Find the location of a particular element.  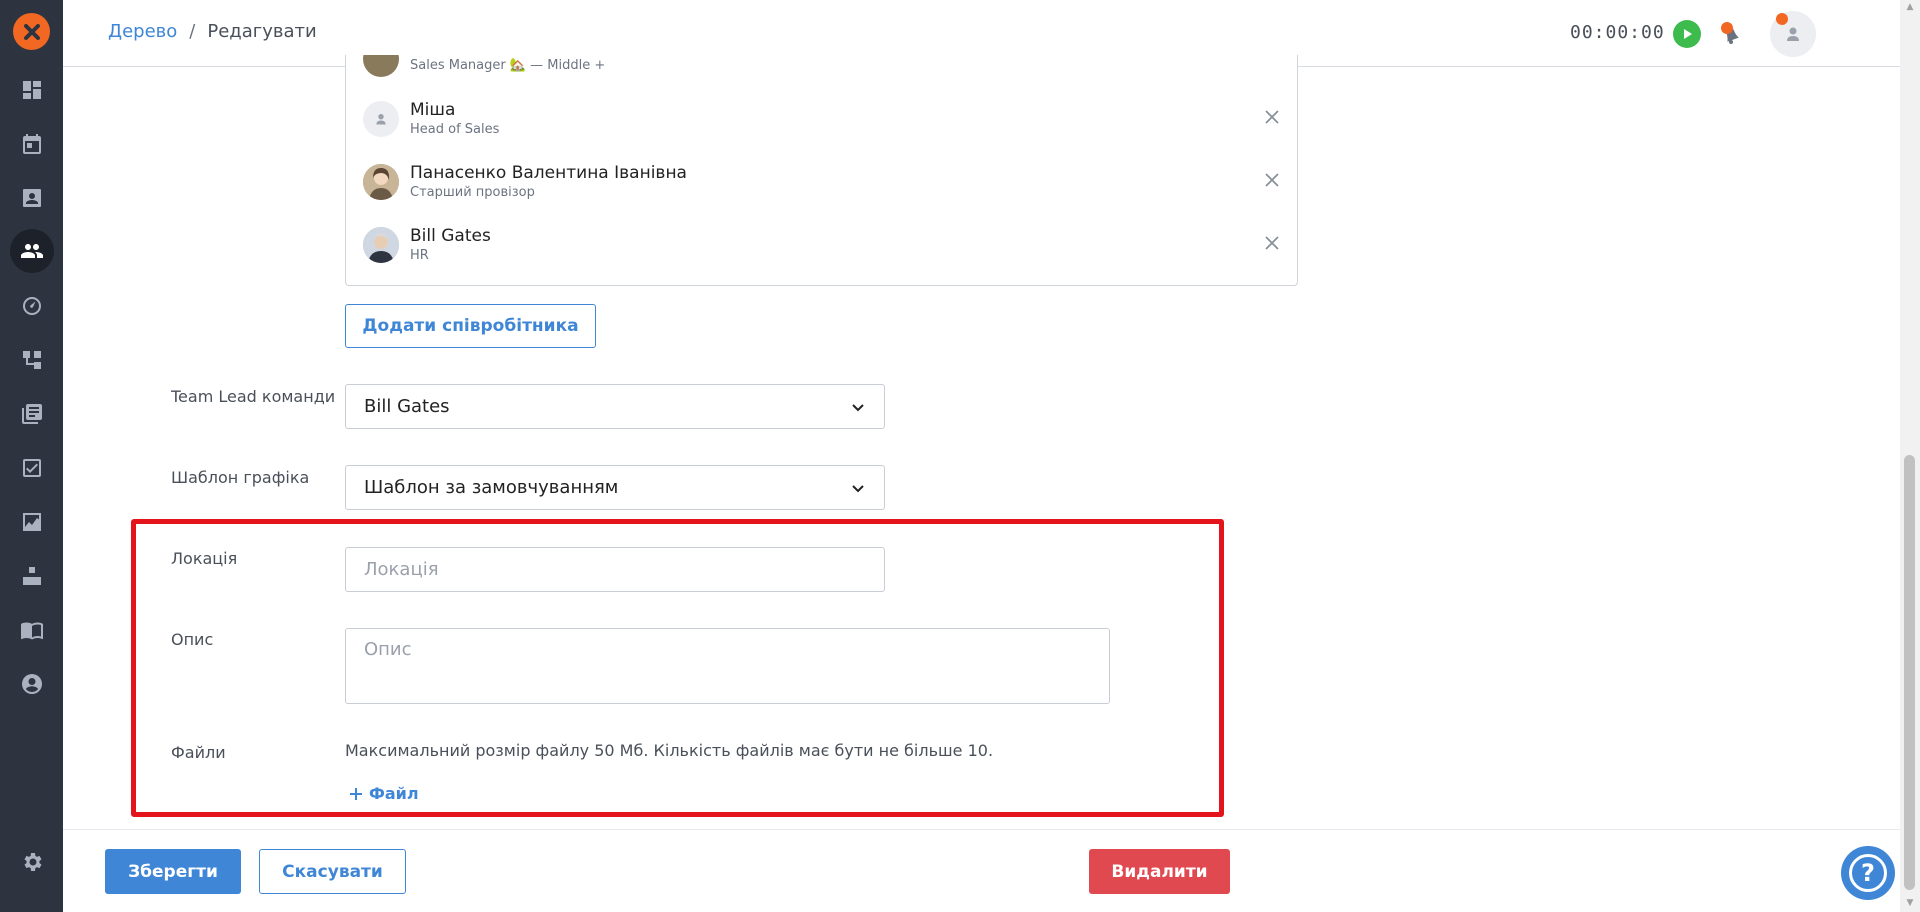

logo-x-icon is located at coordinates (31, 31).